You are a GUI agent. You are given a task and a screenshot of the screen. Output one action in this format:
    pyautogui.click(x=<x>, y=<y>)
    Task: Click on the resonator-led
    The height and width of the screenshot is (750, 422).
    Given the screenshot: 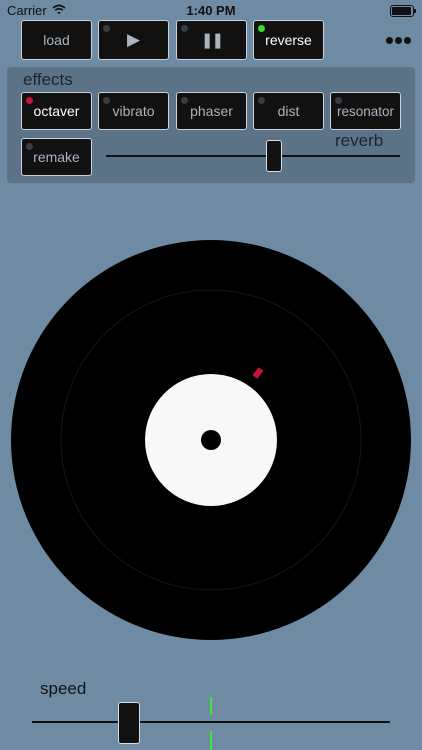 What is the action you would take?
    pyautogui.click(x=338, y=100)
    